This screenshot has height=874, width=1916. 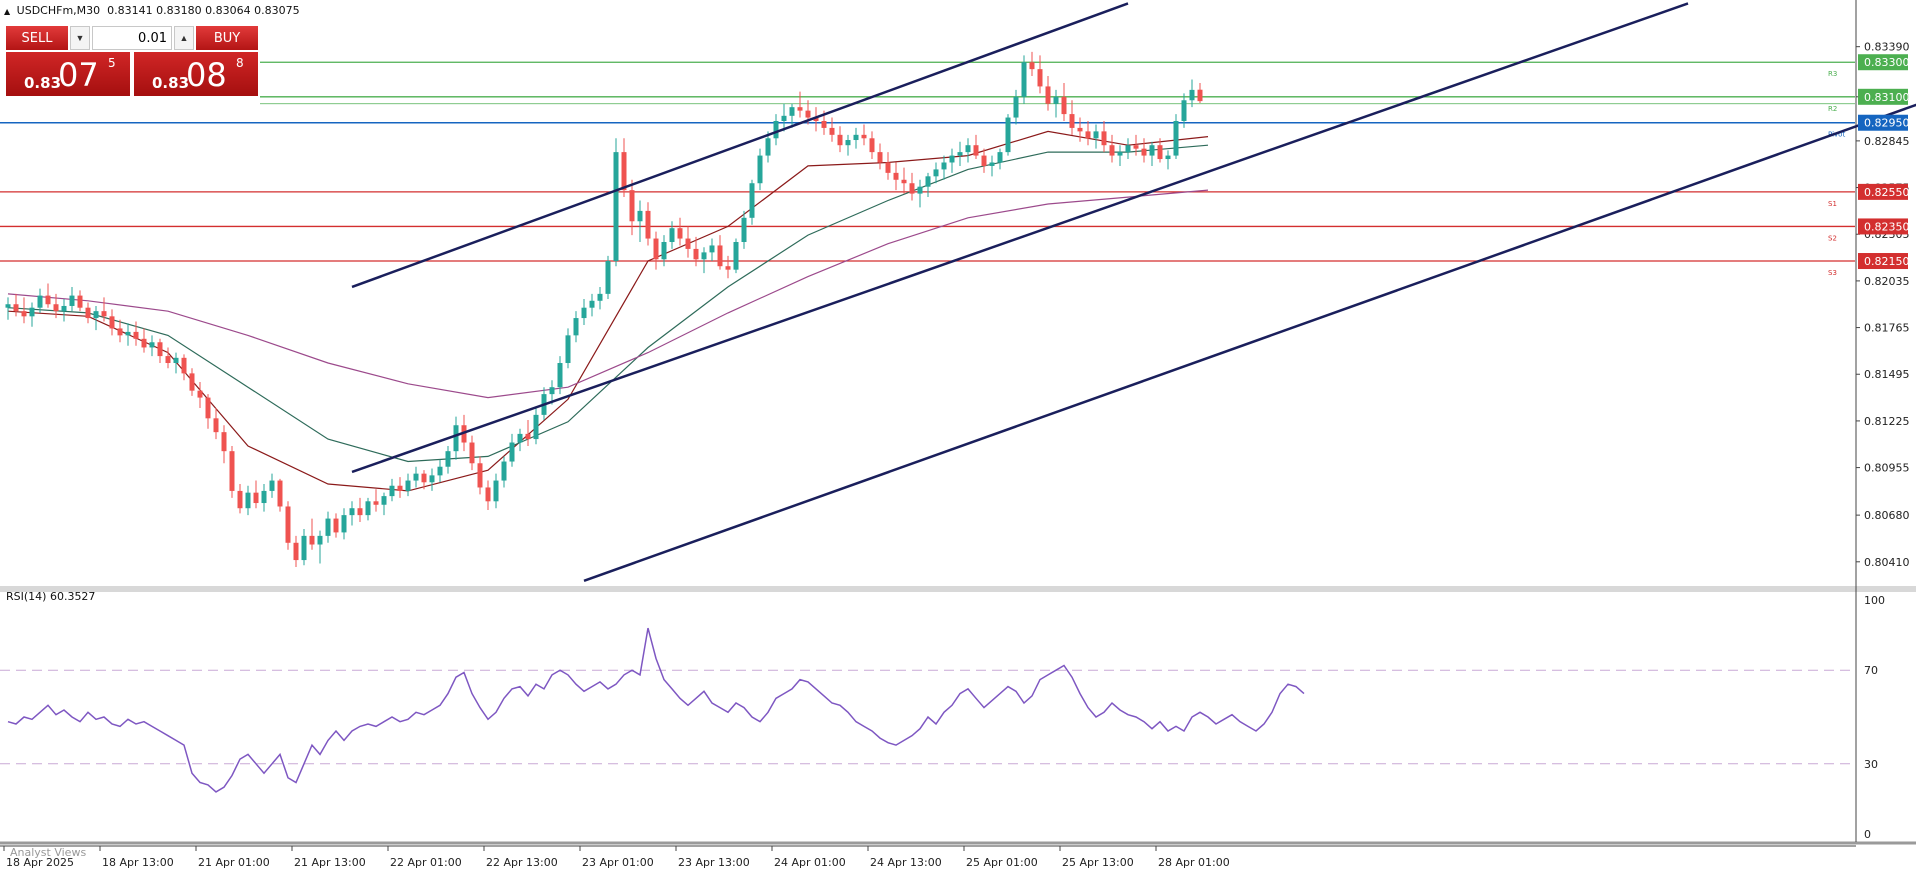 I want to click on time-tick-label: 24 Apr 13:00, so click(x=906, y=862).